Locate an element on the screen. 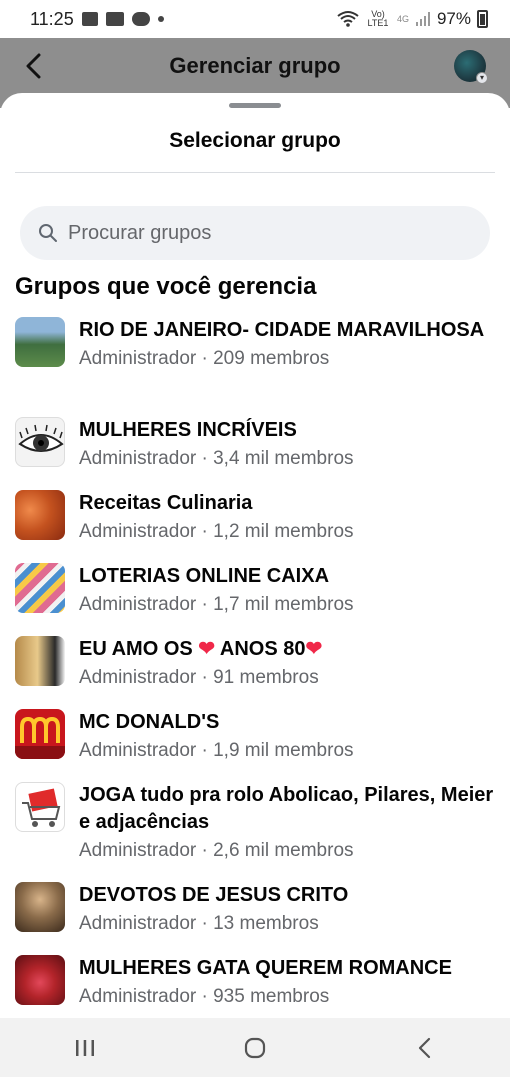 Image resolution: width=510 pixels, height=1077 pixels. system-nav-bar is located at coordinates (255, 1047).